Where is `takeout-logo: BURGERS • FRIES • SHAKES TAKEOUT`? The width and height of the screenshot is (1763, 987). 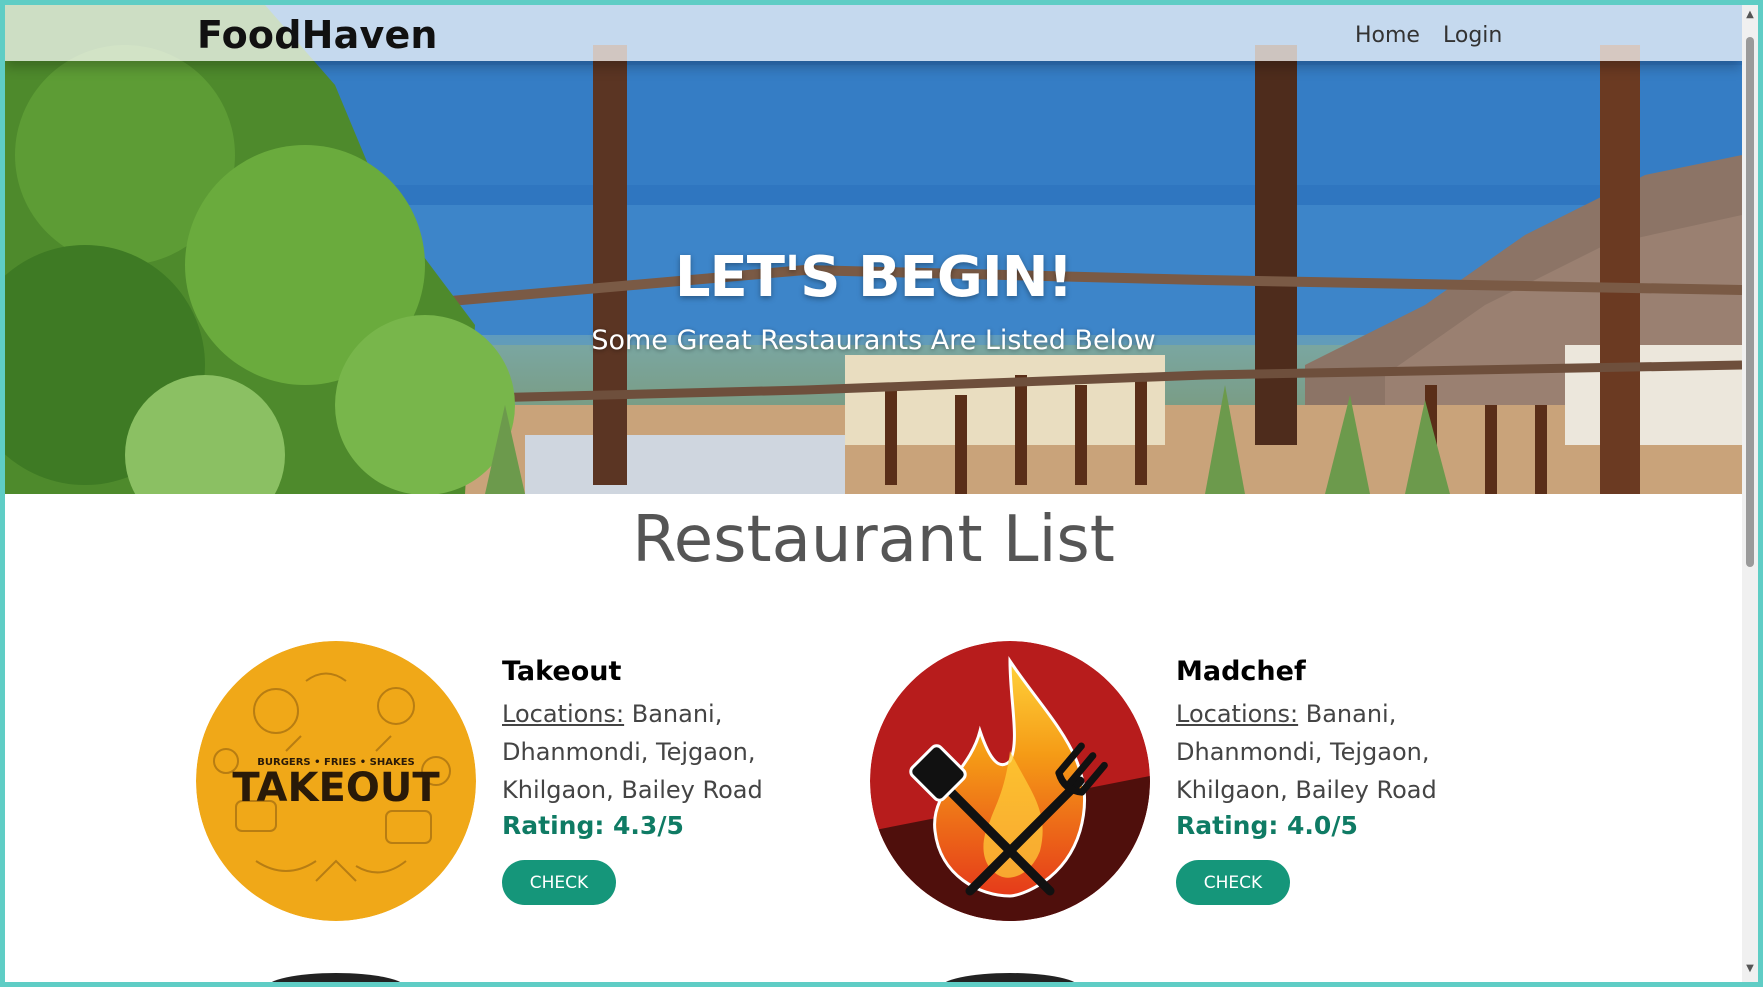 takeout-logo: BURGERS • FRIES • SHAKES TAKEOUT is located at coordinates (336, 781).